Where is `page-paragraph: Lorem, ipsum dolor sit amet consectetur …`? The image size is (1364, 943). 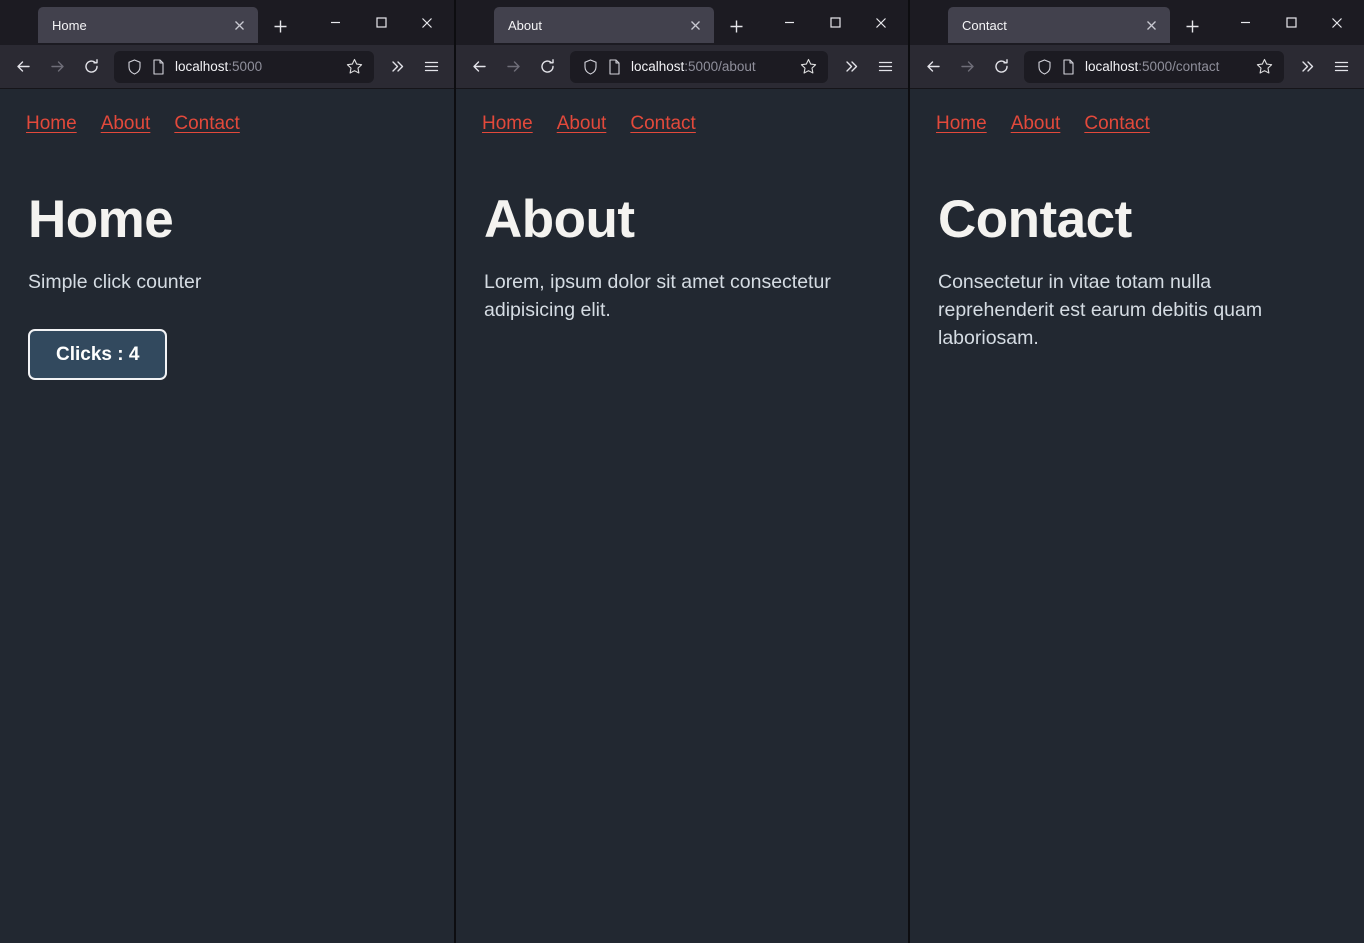
page-paragraph: Lorem, ipsum dolor sit amet consectetur … is located at coordinates (657, 296).